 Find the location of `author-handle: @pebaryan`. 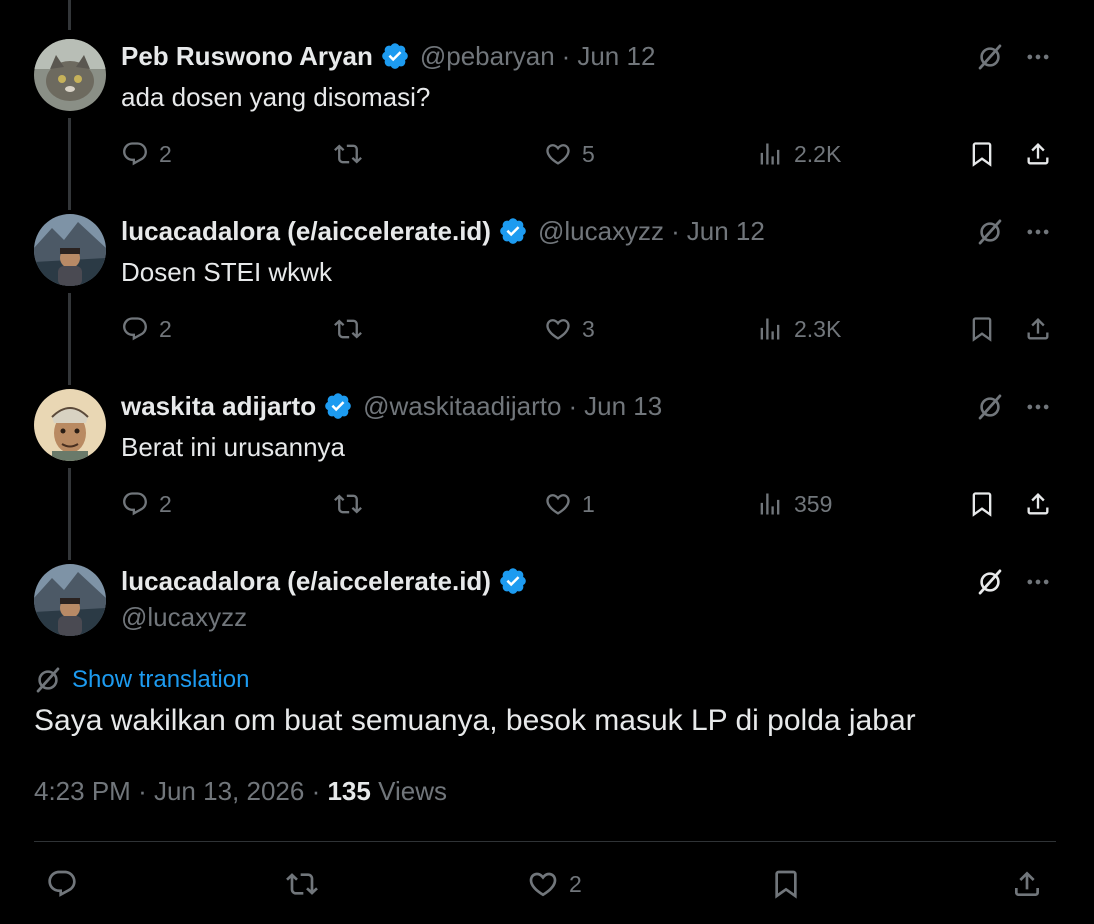

author-handle: @pebaryan is located at coordinates (487, 56).